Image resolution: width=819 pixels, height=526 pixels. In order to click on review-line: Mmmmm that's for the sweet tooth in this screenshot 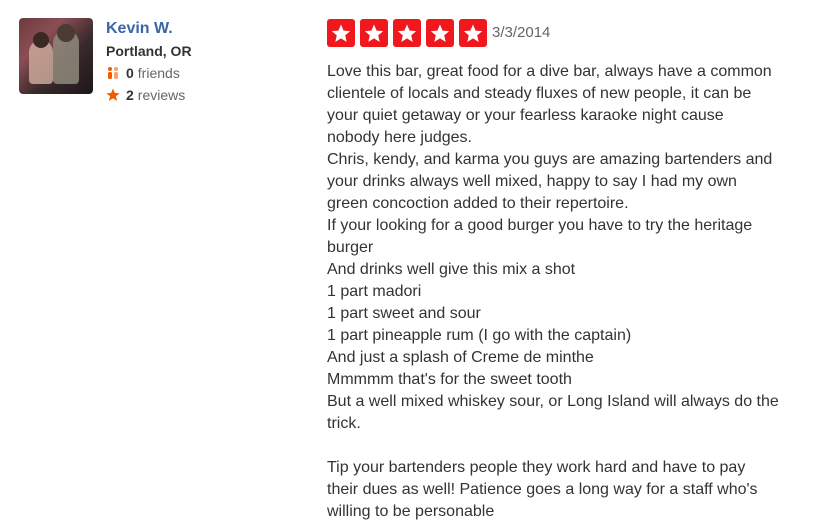, I will do `click(449, 379)`.